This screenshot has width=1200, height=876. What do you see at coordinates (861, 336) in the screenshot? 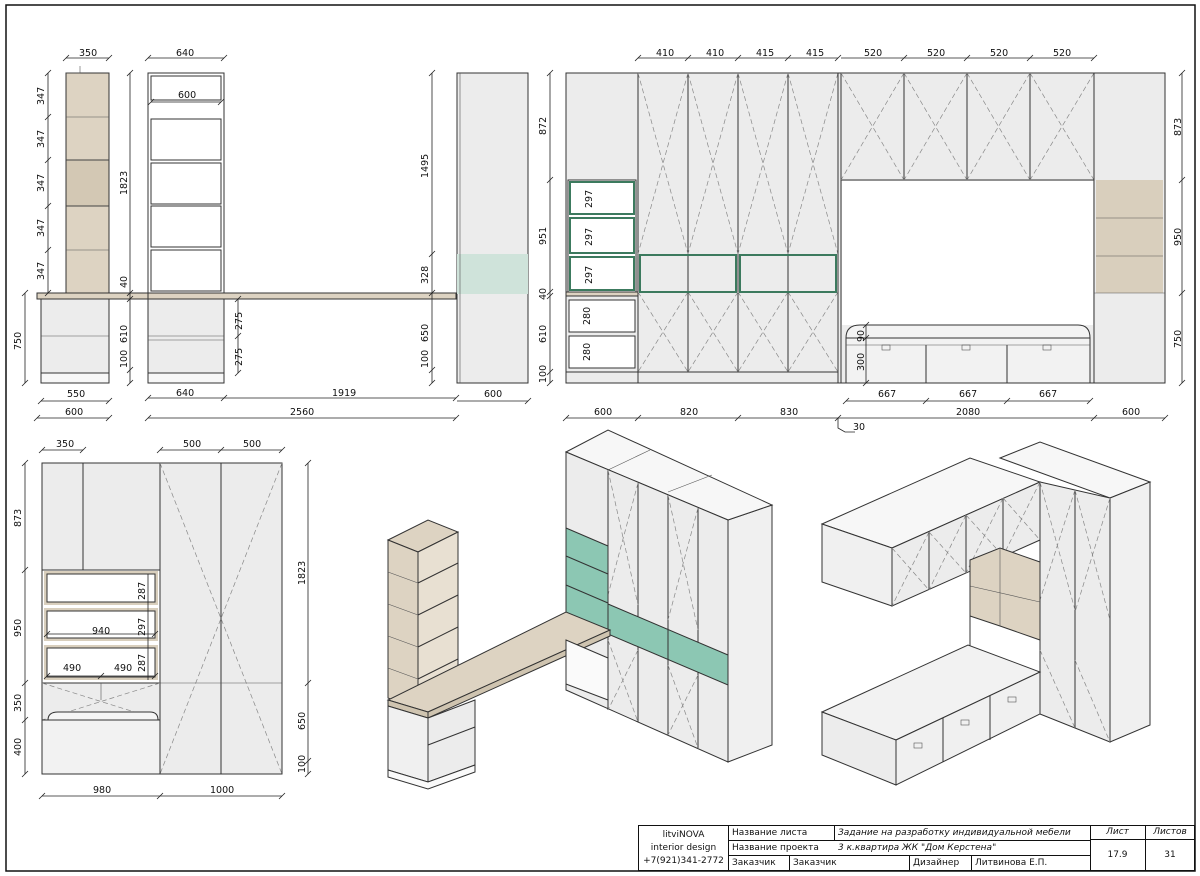
I see `dim-label: 90` at bounding box center [861, 336].